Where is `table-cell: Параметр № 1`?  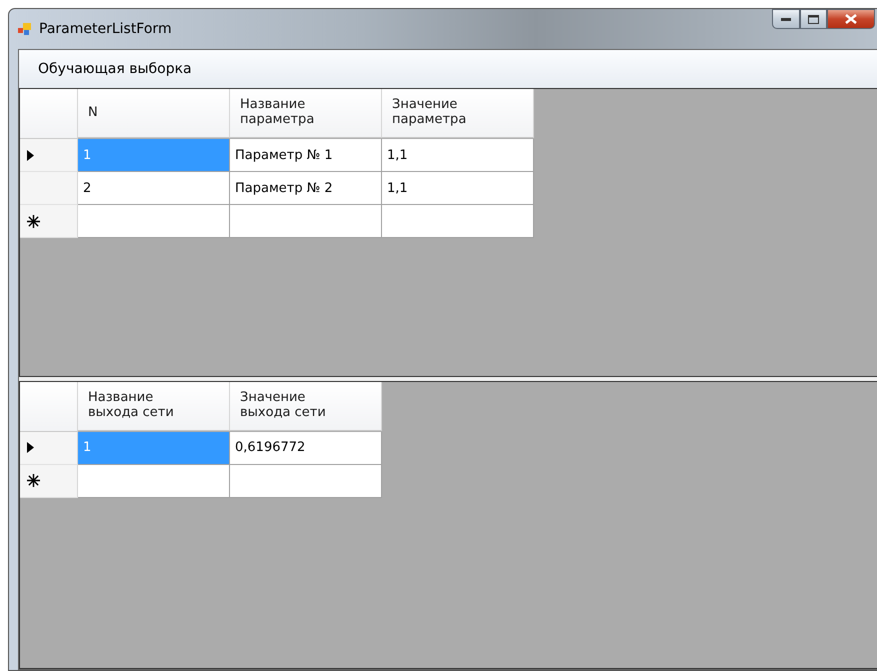
table-cell: Параметр № 1 is located at coordinates (306, 155).